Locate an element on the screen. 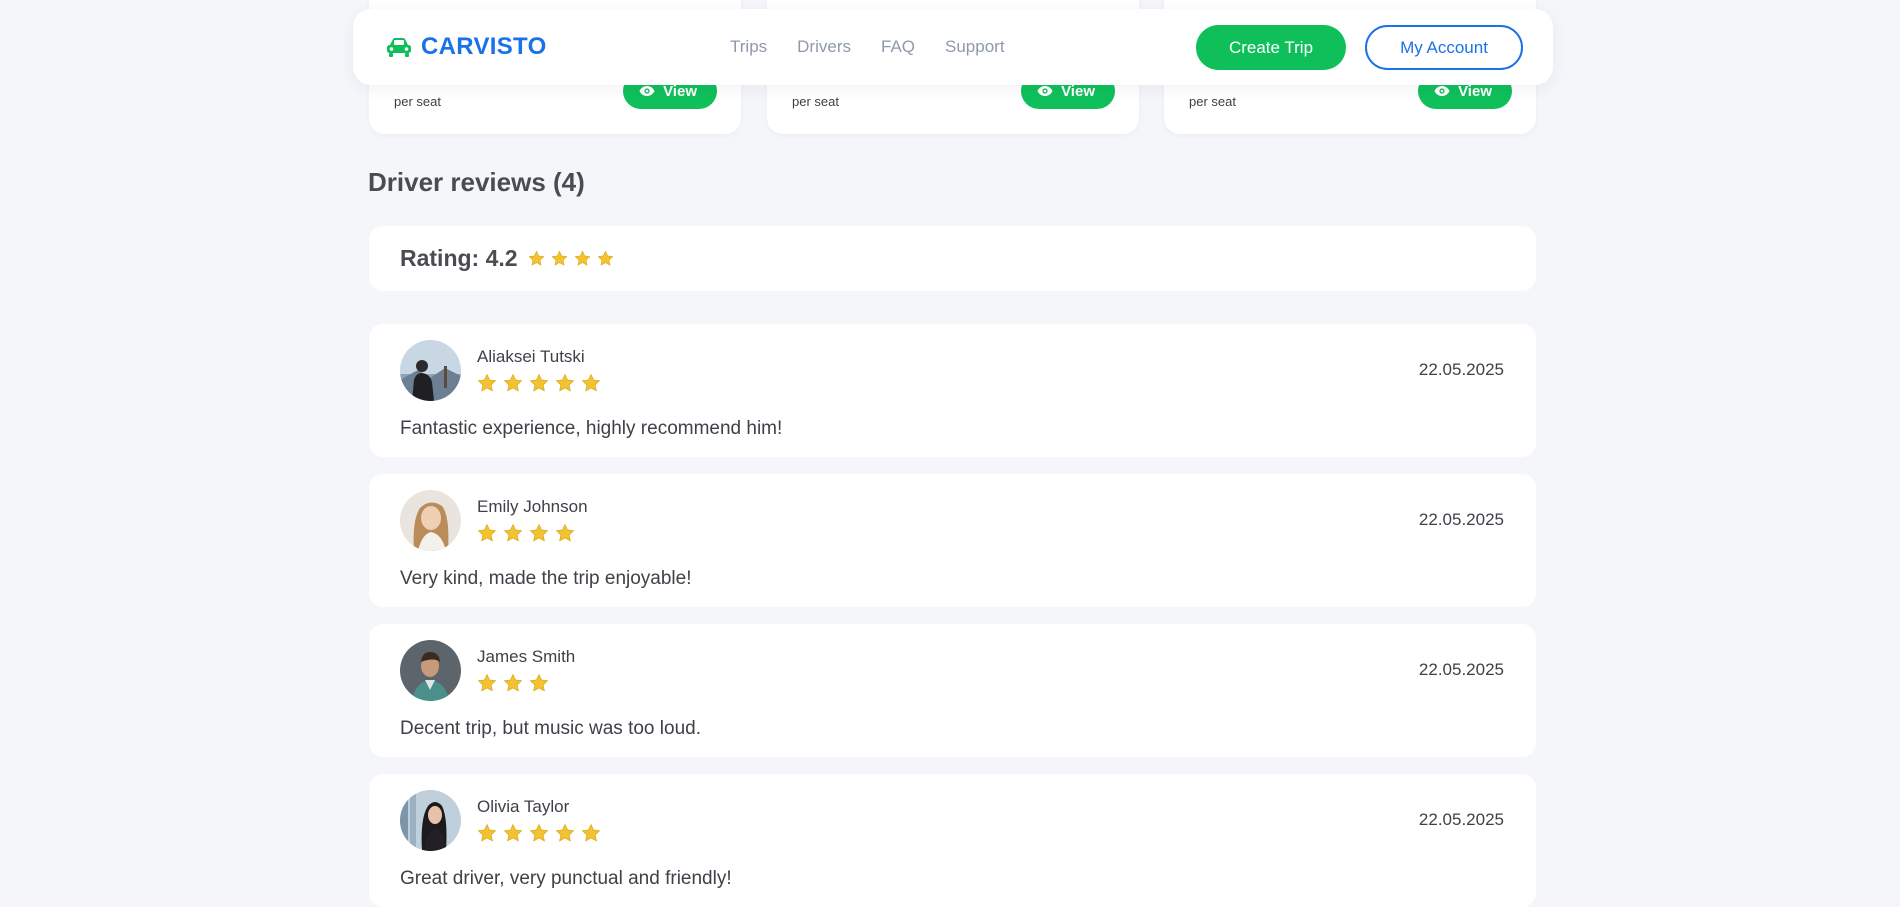 This screenshot has width=1900, height=907. logo-text: CARVISTO is located at coordinates (484, 46).